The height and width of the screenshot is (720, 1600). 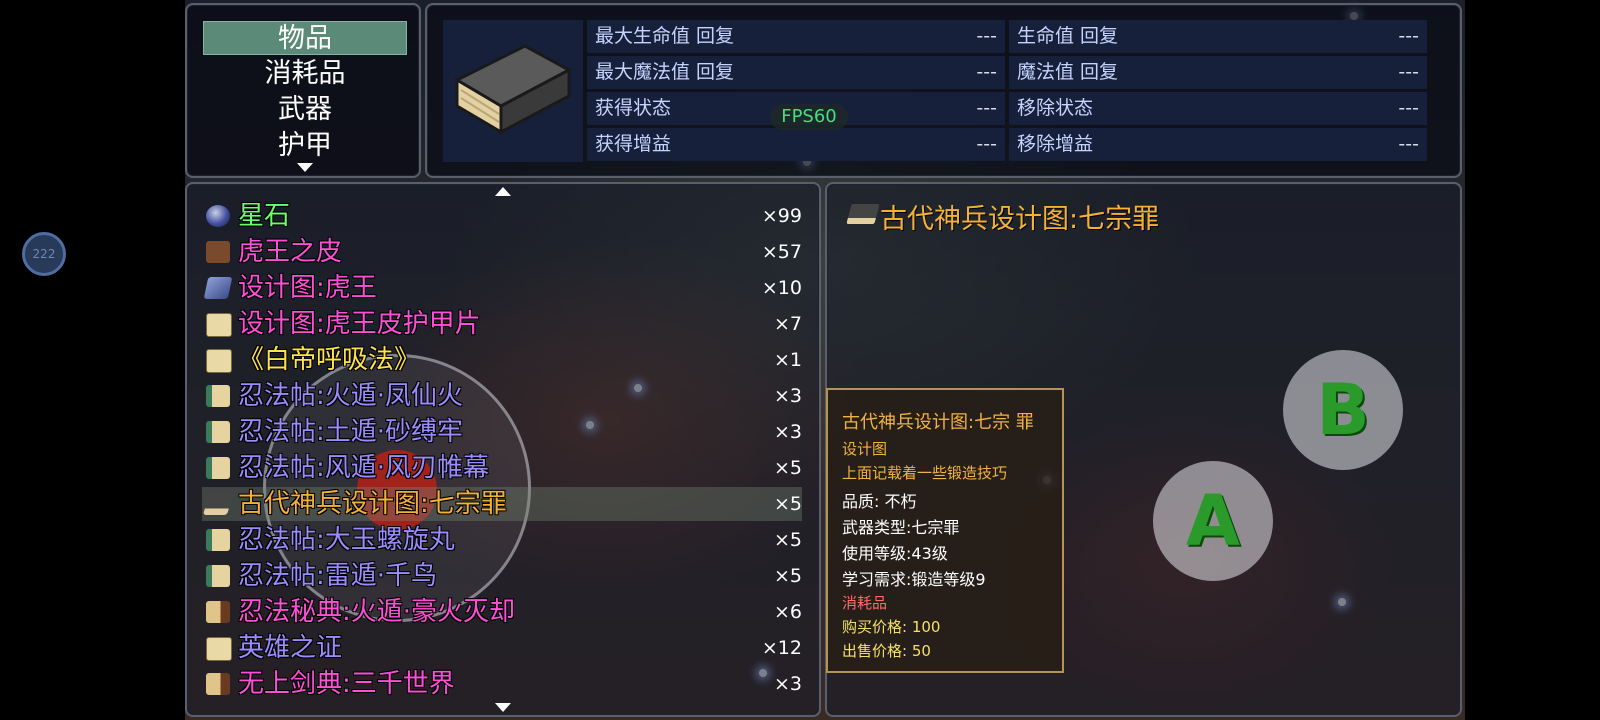 I want to click on list-item: 设计图:虎王皮护甲片 ×7, so click(x=502, y=324).